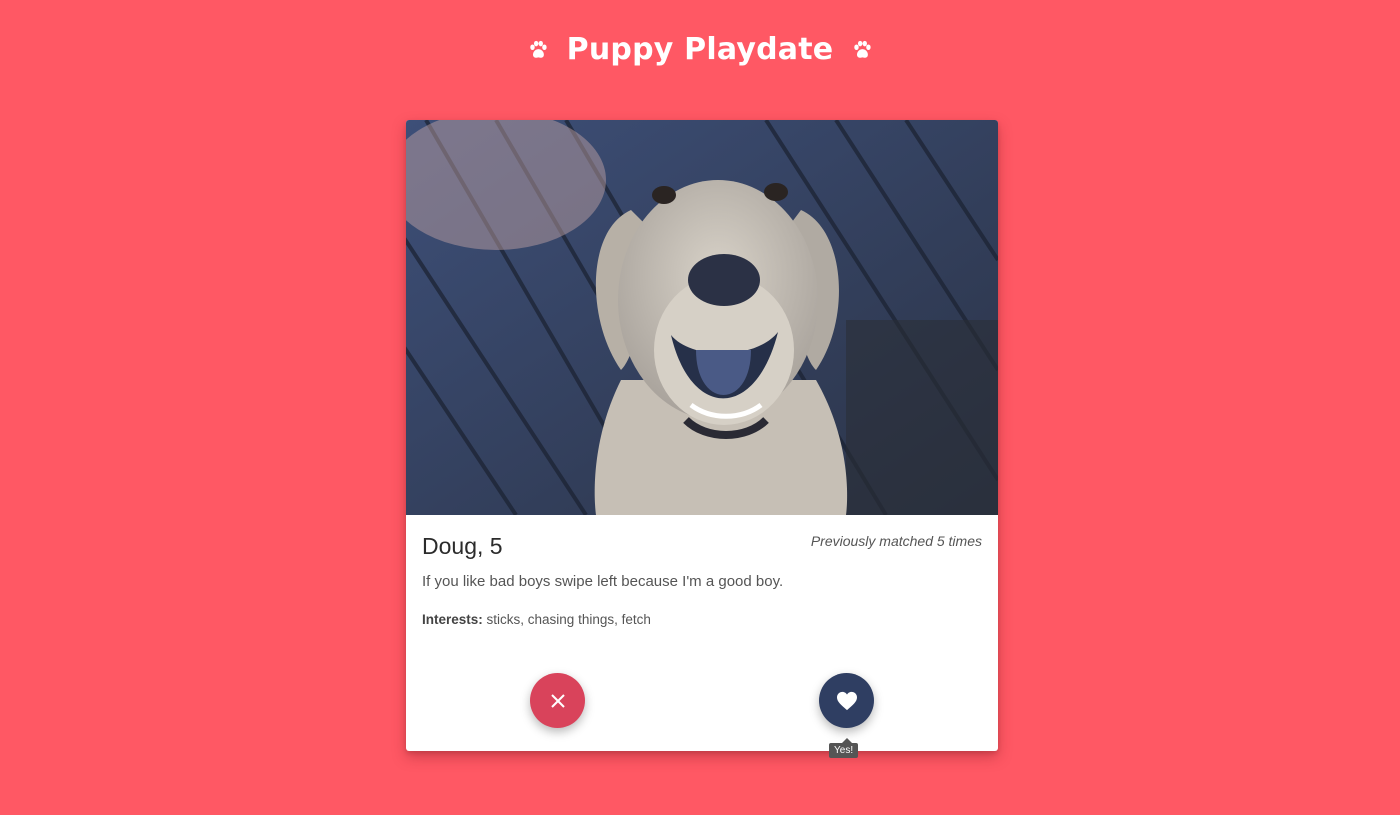 Image resolution: width=1400 pixels, height=815 pixels. I want to click on like-tooltip: Yes!, so click(844, 748).